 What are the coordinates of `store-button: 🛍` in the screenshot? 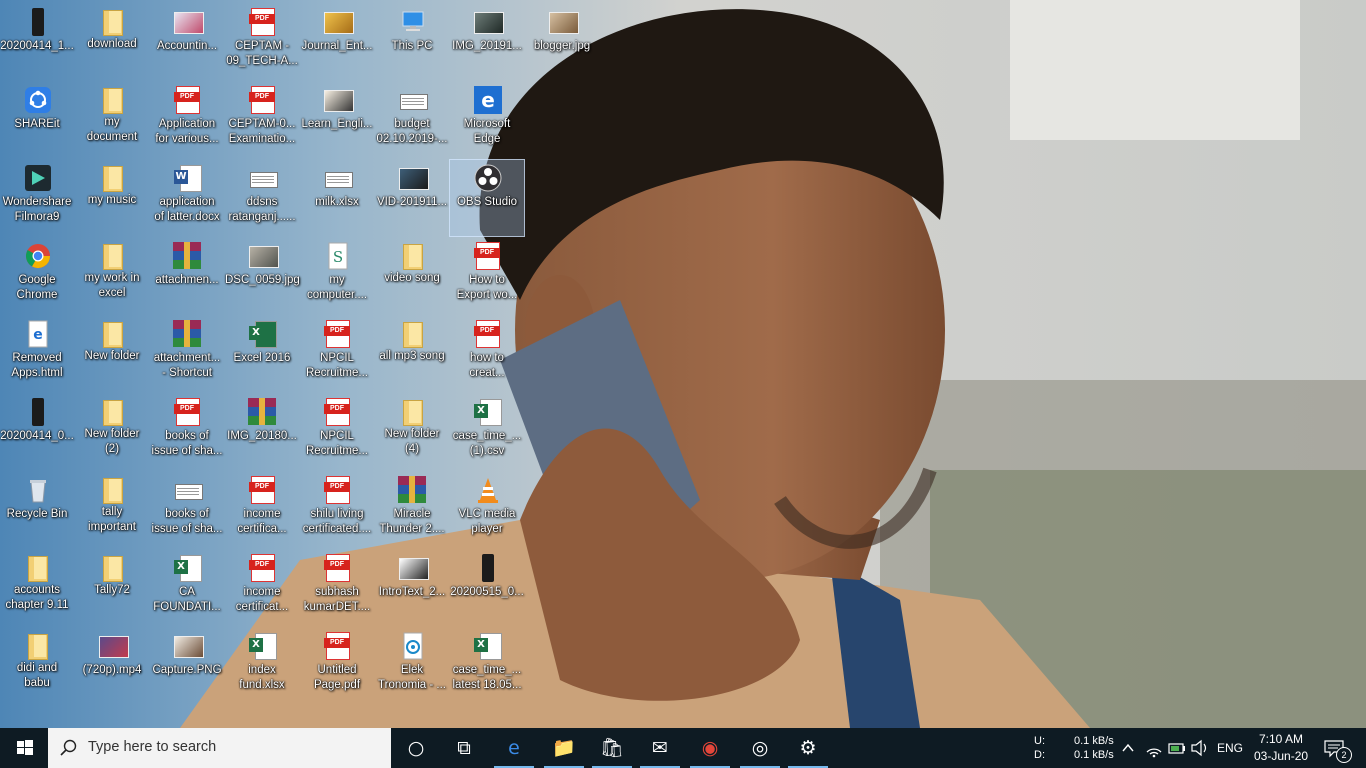 It's located at (612, 748).